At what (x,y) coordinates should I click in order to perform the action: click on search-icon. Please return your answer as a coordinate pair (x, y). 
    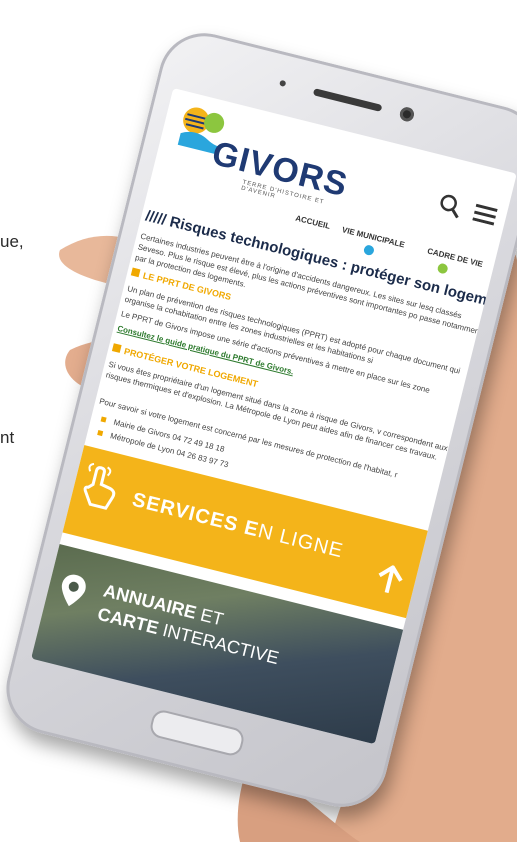
    Looking at the image, I should click on (450, 205).